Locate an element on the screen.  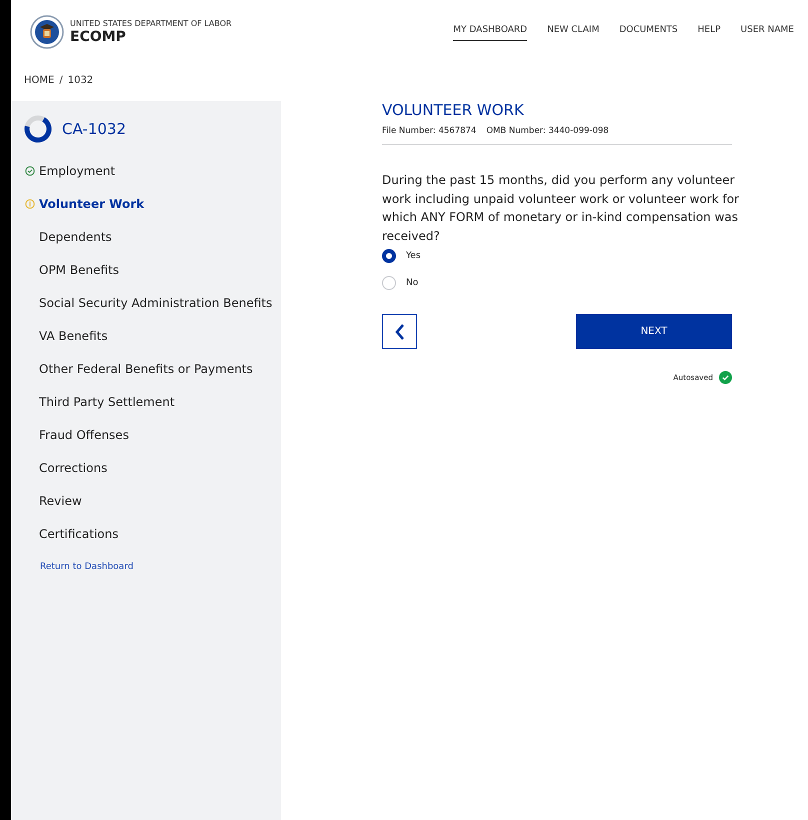
sidebar-item: VA Benefits is located at coordinates (73, 335).